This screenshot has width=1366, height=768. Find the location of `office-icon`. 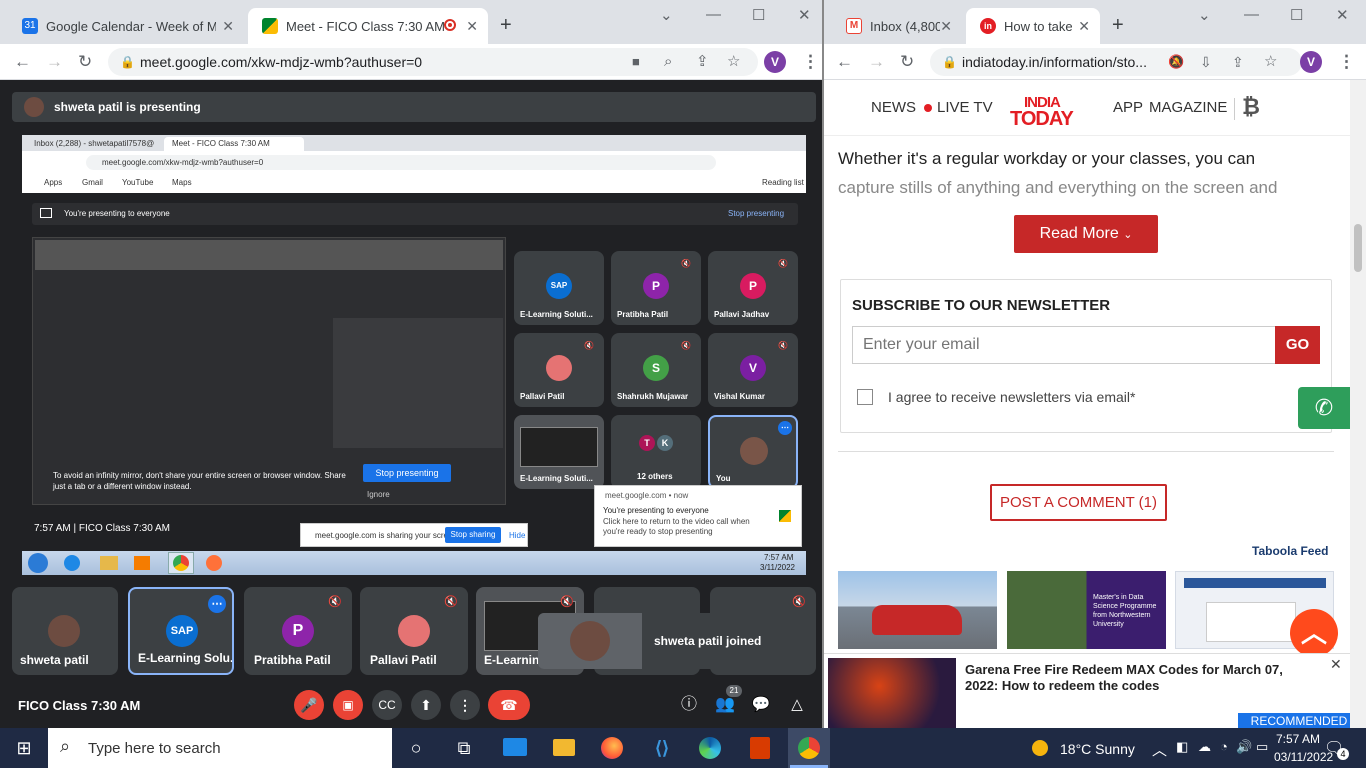

office-icon is located at coordinates (760, 748).